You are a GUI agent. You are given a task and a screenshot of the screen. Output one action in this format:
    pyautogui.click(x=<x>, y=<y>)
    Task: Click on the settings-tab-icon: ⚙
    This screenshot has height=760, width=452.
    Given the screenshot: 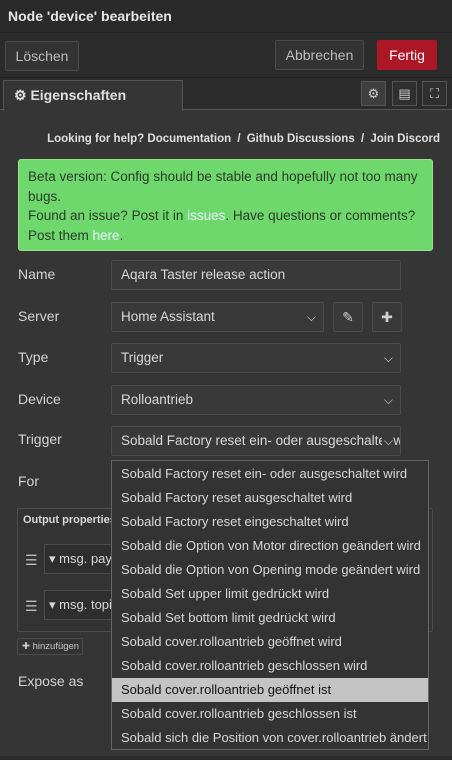 What is the action you would take?
    pyautogui.click(x=373, y=93)
    